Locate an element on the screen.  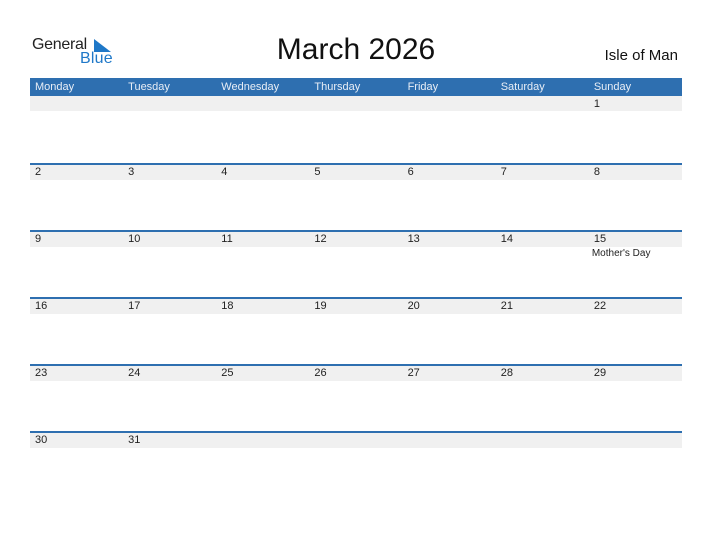
day-cell: 26 is located at coordinates (355, 398).